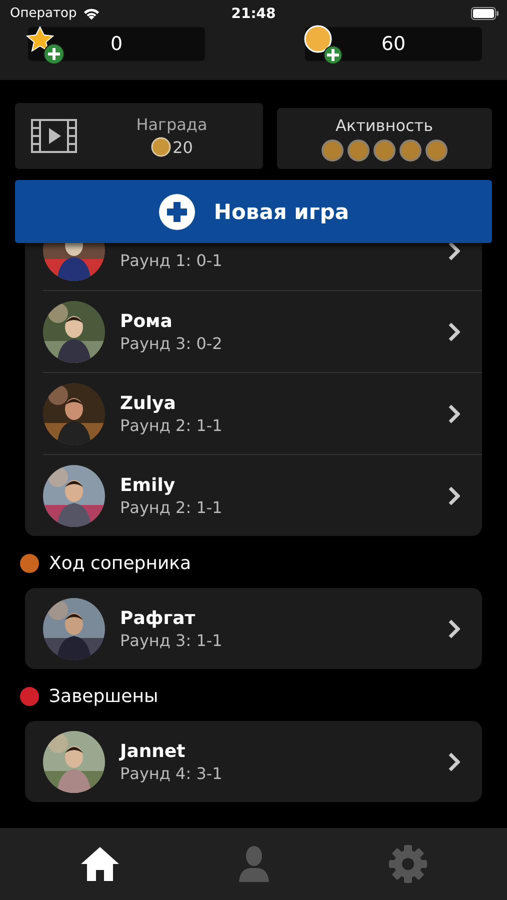 The width and height of the screenshot is (507, 900). I want to click on player-name: Рафгат, so click(158, 618).